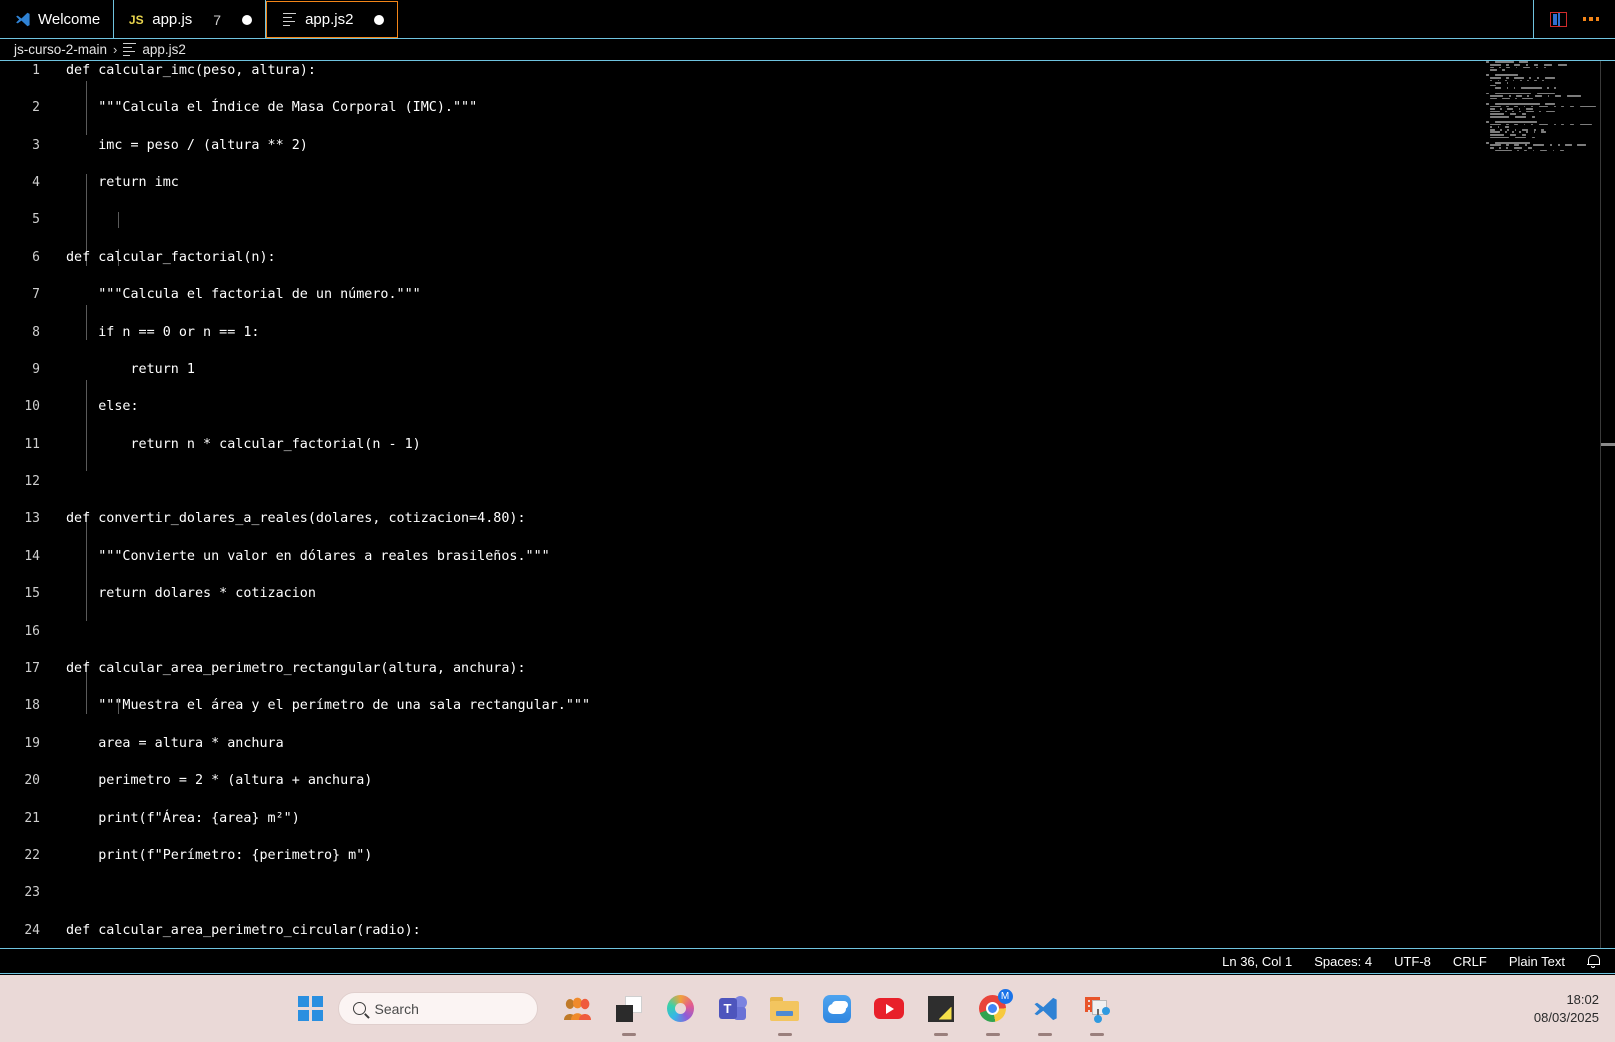 The width and height of the screenshot is (1615, 1042). What do you see at coordinates (807, 481) in the screenshot?
I see `code-line: 12` at bounding box center [807, 481].